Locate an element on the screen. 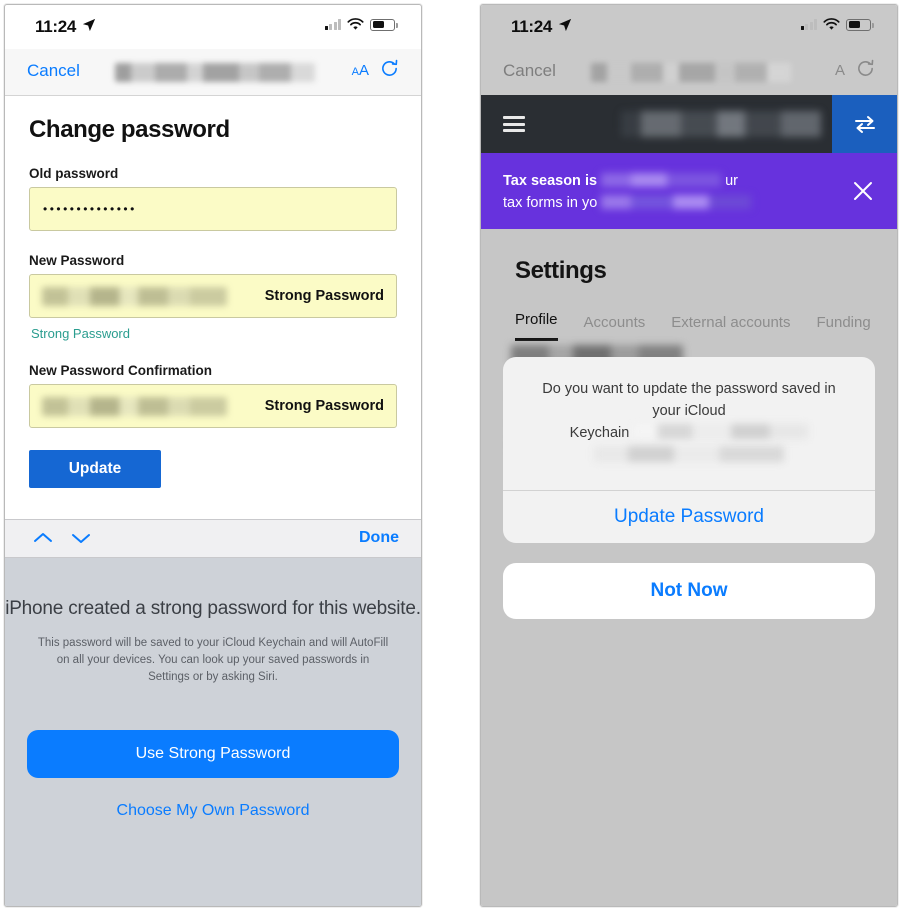 The height and width of the screenshot is (909, 900). new-password-helper-text: Strong Password is located at coordinates (80, 333).